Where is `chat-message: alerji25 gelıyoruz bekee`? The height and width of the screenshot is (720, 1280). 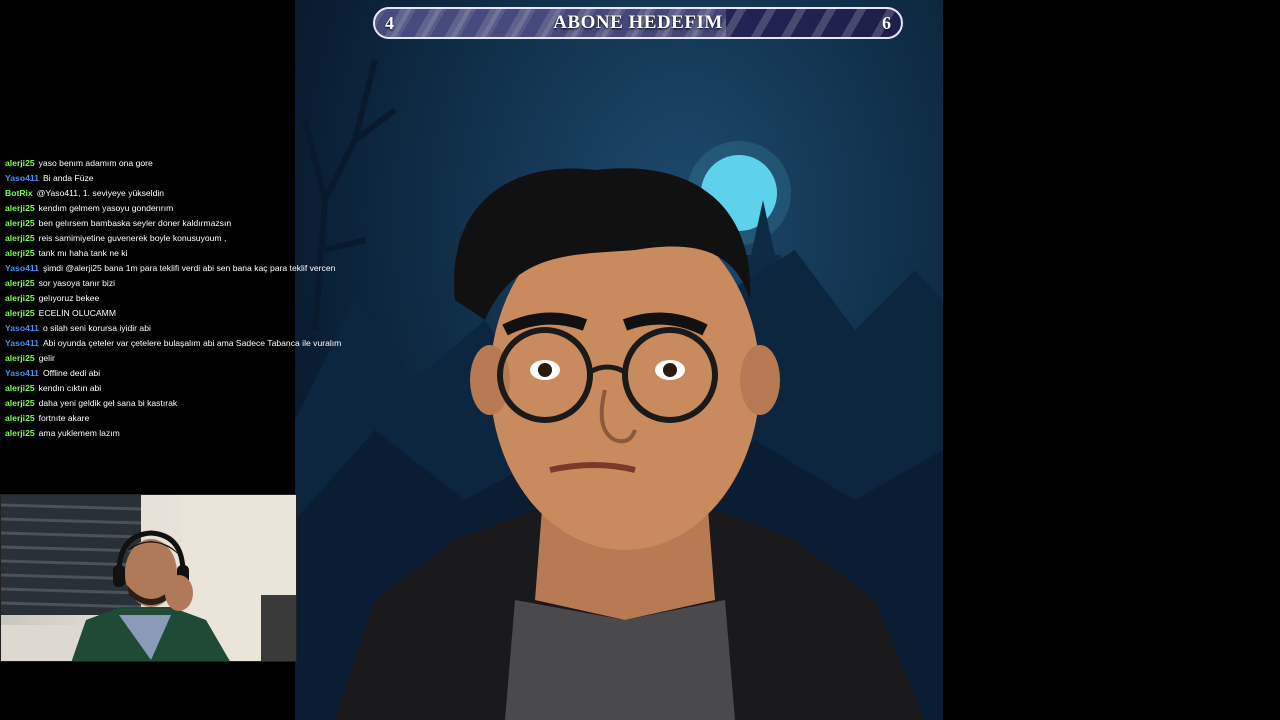 chat-message: alerji25 gelıyoruz bekee is located at coordinates (185, 298).